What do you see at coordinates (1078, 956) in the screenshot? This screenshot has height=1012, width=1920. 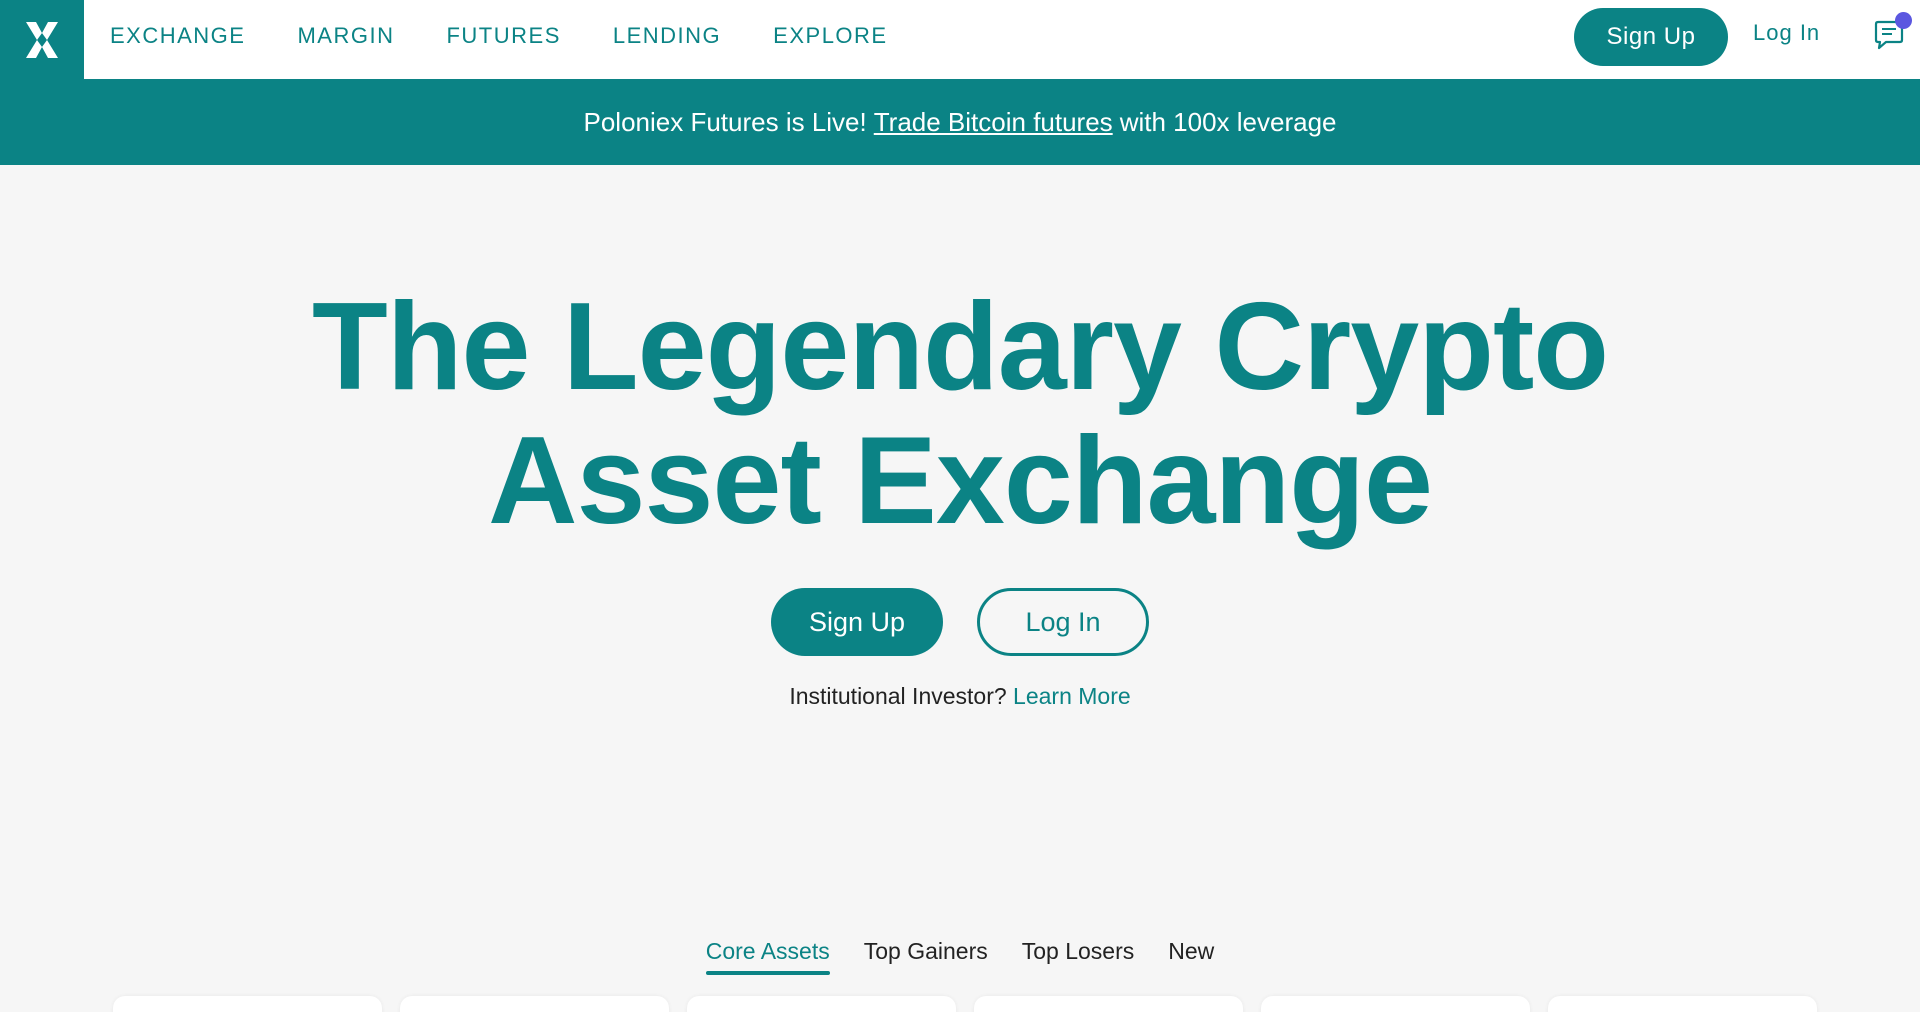 I see `tab-top-losers: Top Losers` at bounding box center [1078, 956].